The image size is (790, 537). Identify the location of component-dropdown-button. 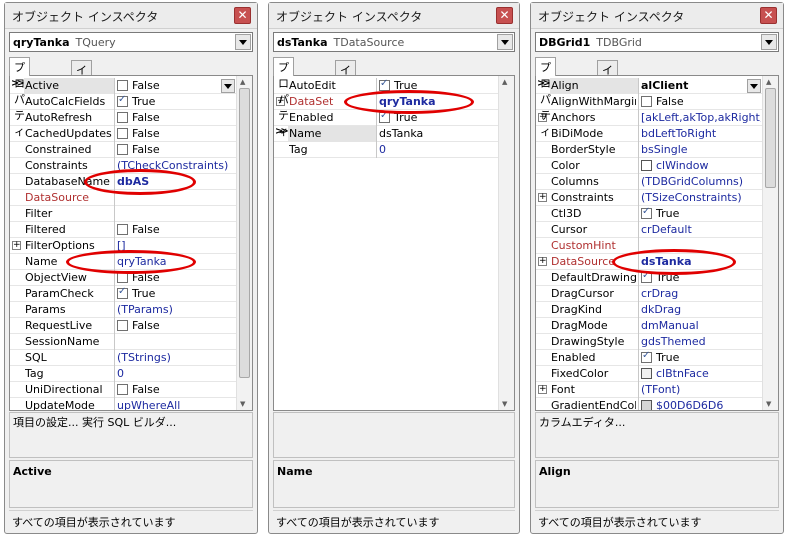
(243, 42).